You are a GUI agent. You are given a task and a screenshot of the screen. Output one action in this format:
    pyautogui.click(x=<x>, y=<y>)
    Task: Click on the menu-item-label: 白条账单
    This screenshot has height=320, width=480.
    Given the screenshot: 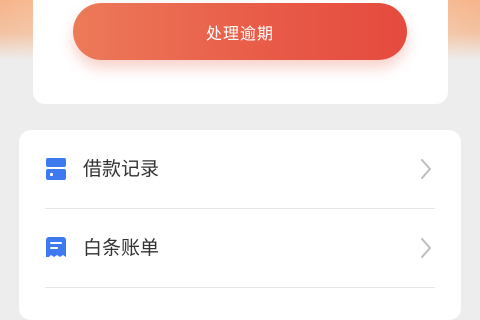 What is the action you would take?
    pyautogui.click(x=121, y=248)
    